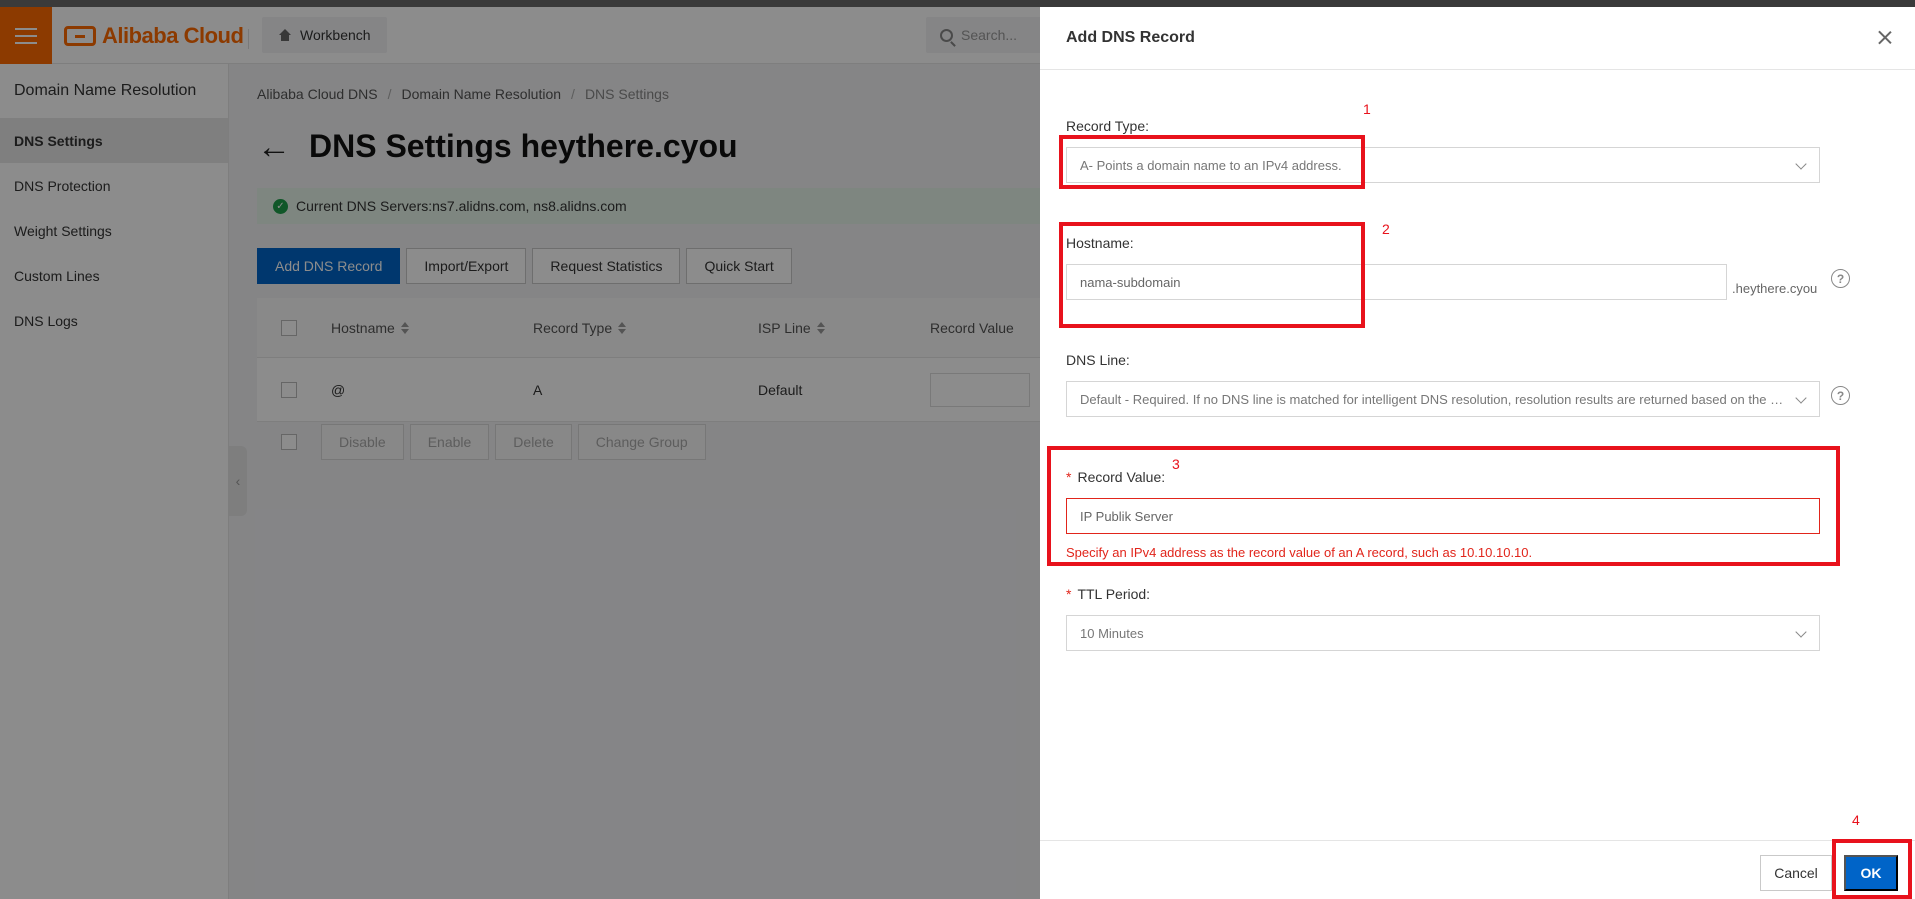  Describe the element at coordinates (1176, 464) in the screenshot. I see `annotation-number-3: 3` at that location.